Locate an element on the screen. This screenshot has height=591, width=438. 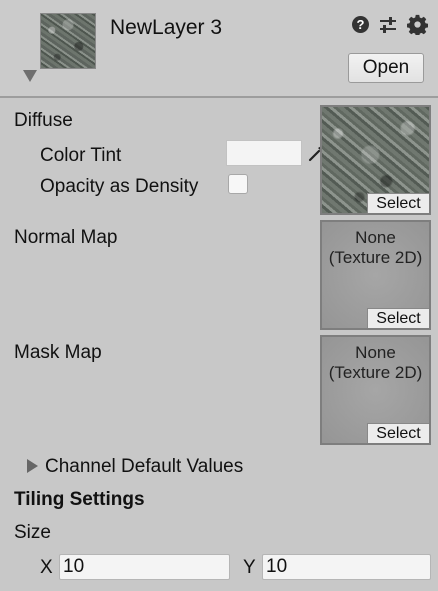
color-tint-label: Color Tint is located at coordinates (81, 155).